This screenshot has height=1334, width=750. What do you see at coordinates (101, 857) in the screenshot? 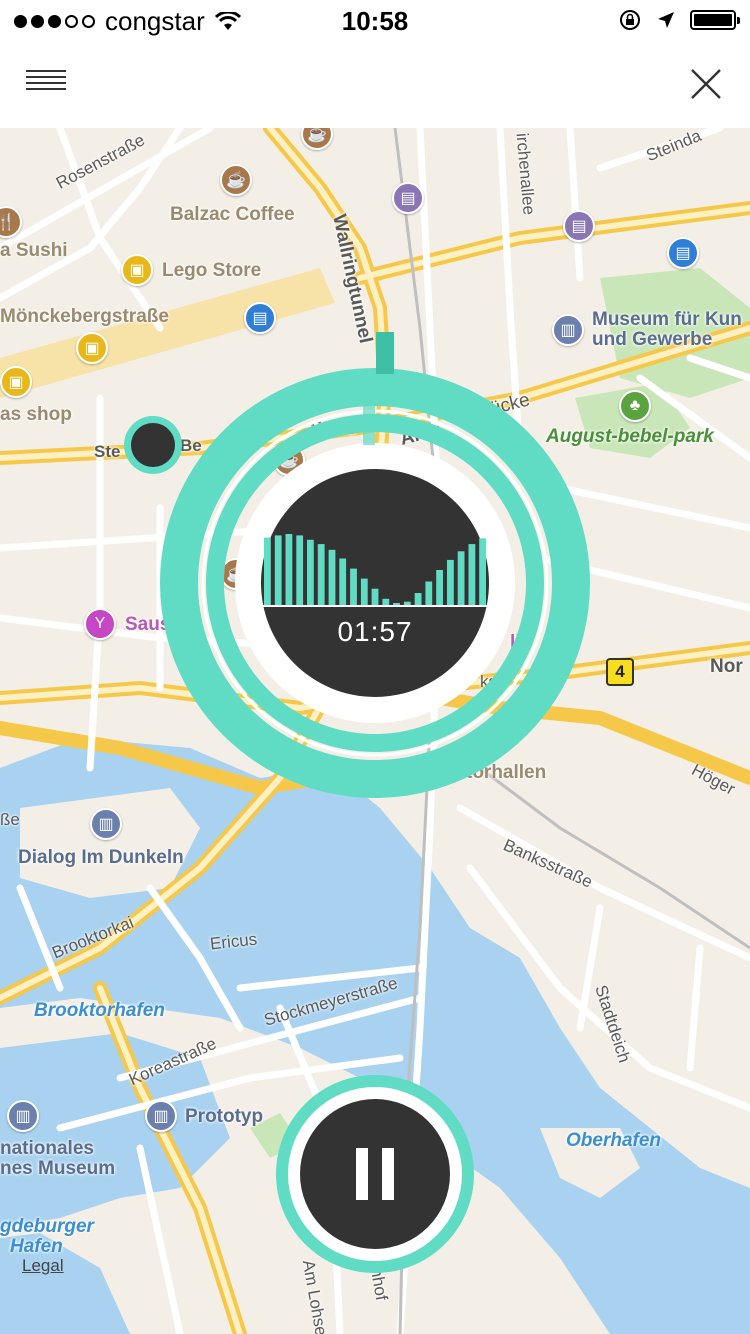
I see `poi-label: Dialog Im Dunkeln` at bounding box center [101, 857].